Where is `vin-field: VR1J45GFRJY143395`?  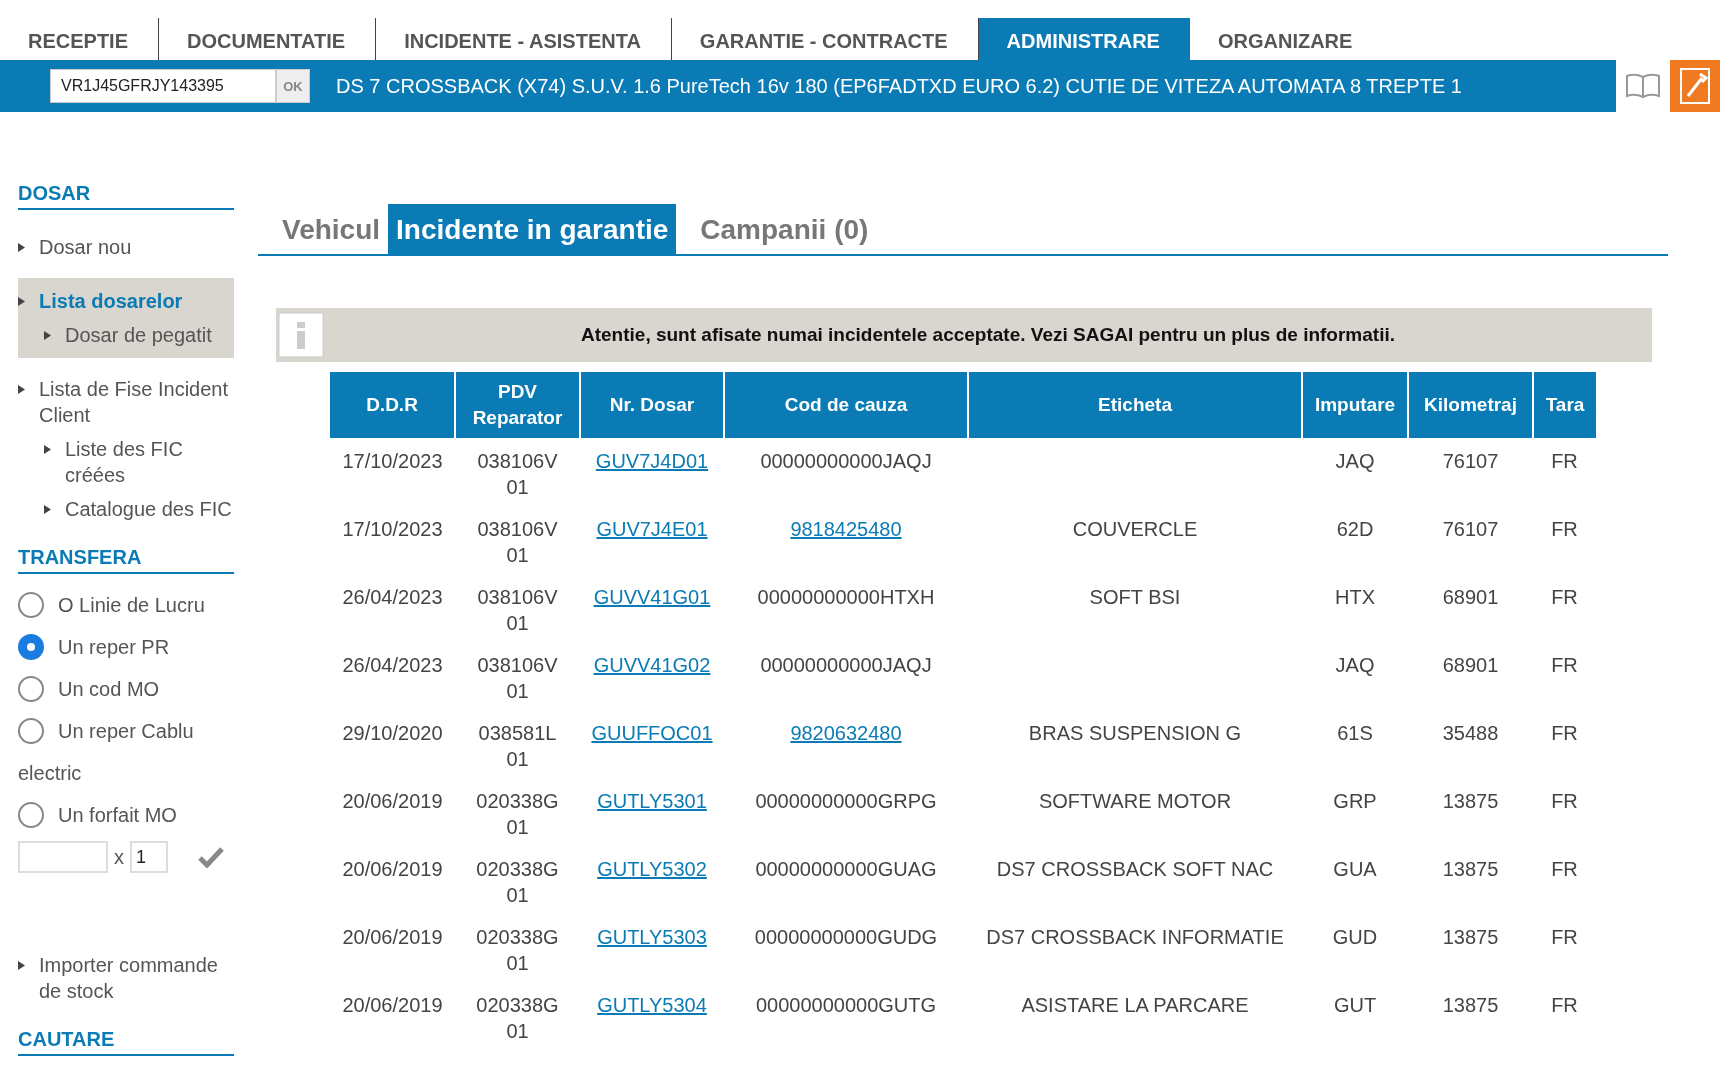
vin-field: VR1J45GFRJY143395 is located at coordinates (163, 86).